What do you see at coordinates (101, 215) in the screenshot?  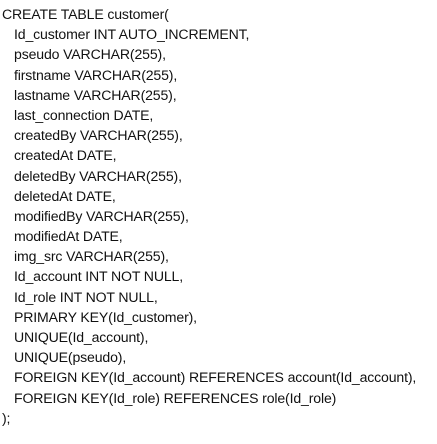 I see `column-modified-by: modifiedBy VARCHAR(255),` at bounding box center [101, 215].